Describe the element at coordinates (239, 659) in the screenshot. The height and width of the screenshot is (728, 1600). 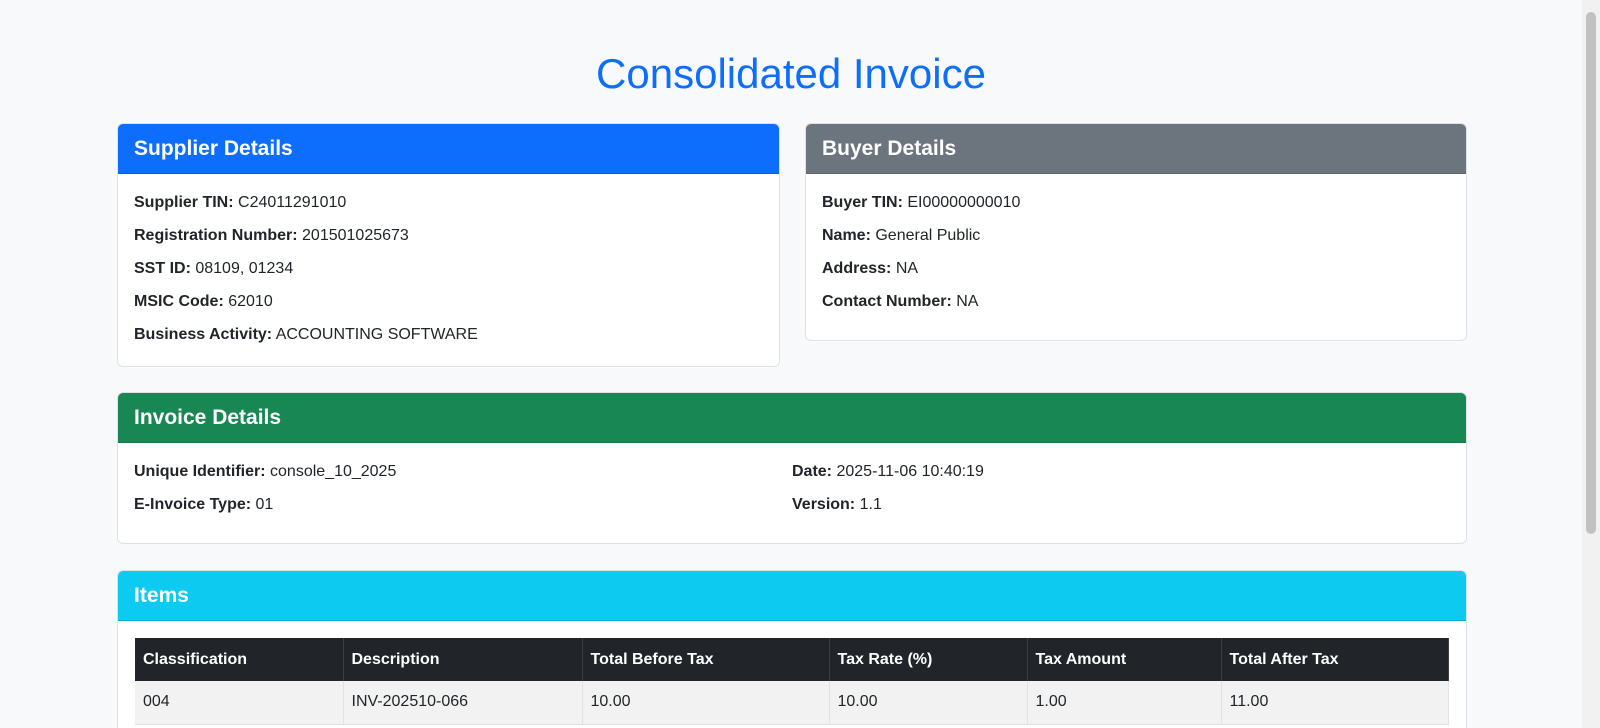
I see `column-header-classification: Classification` at that location.